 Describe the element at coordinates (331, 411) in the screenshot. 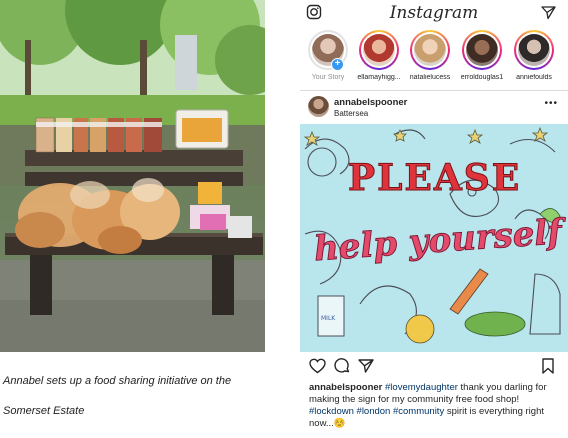

I see `caption-tag-lockdown: #lockdown` at that location.